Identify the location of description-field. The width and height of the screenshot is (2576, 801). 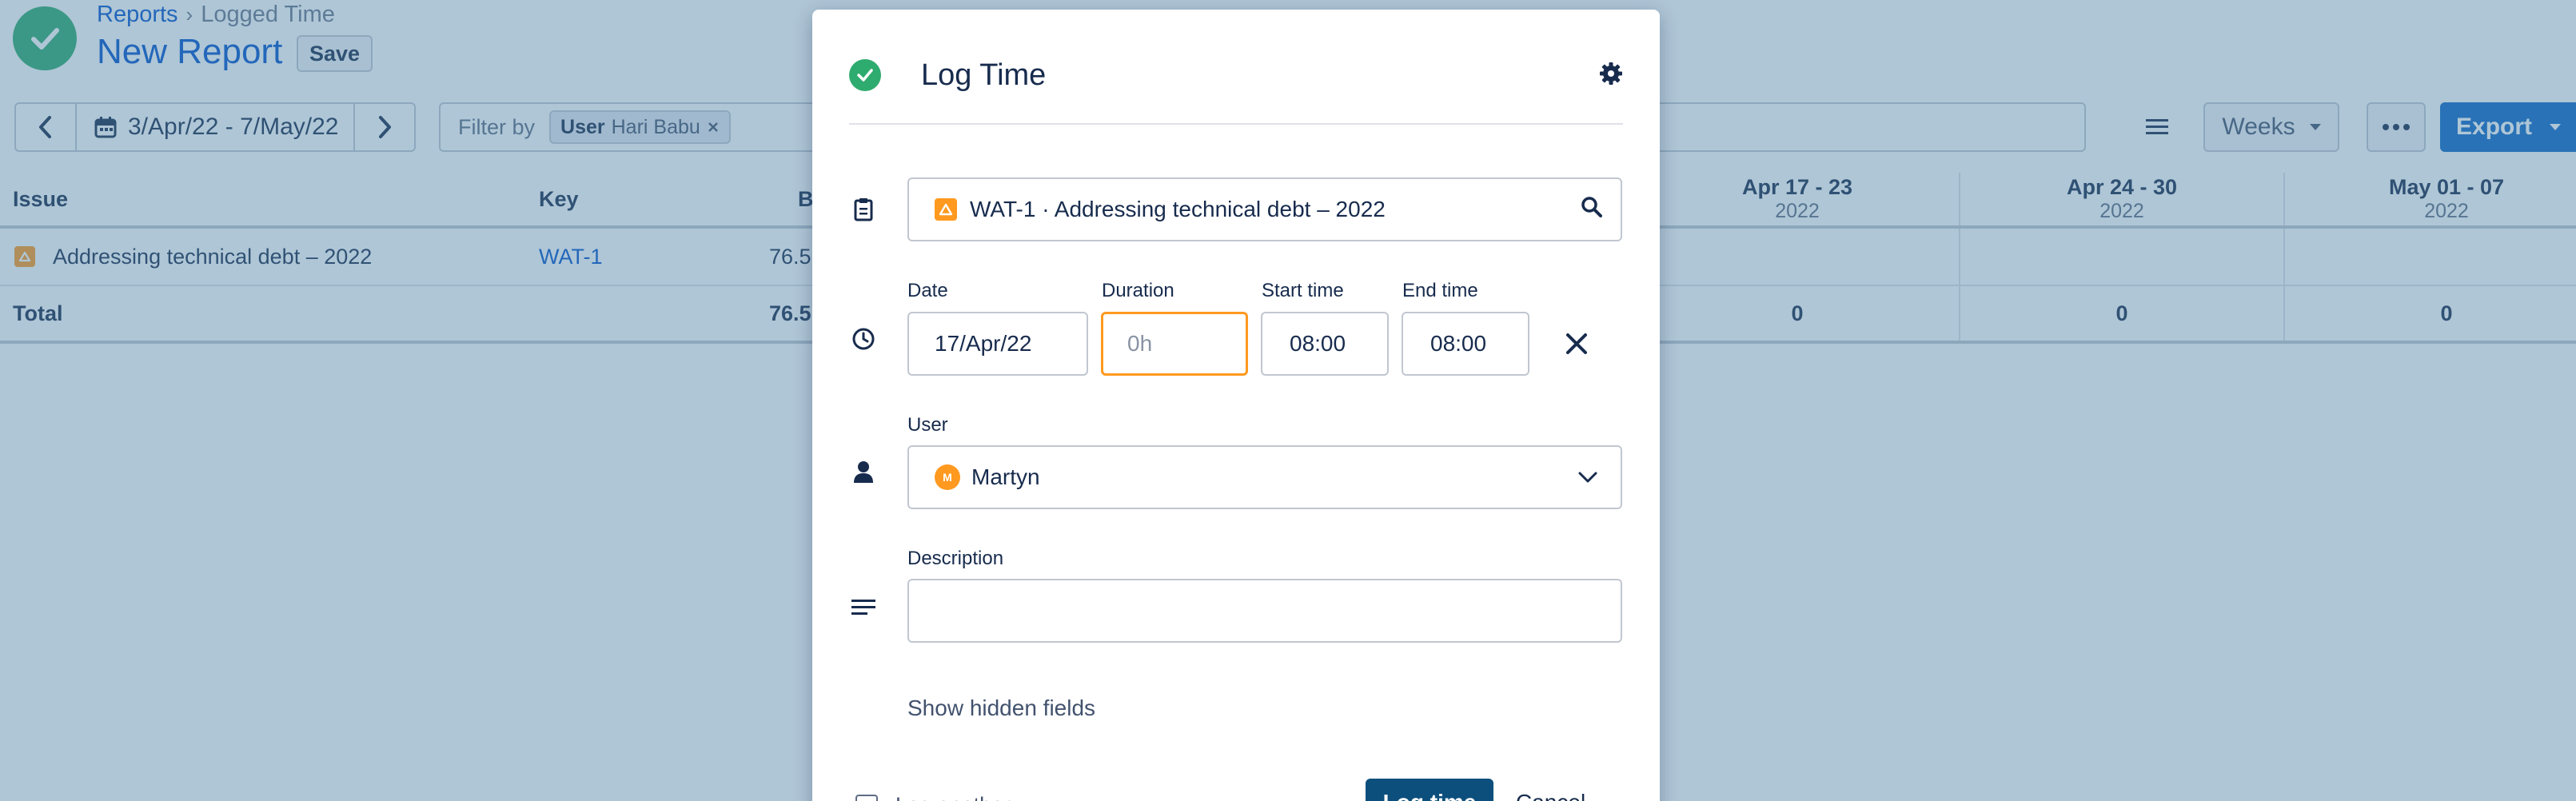
(1265, 611).